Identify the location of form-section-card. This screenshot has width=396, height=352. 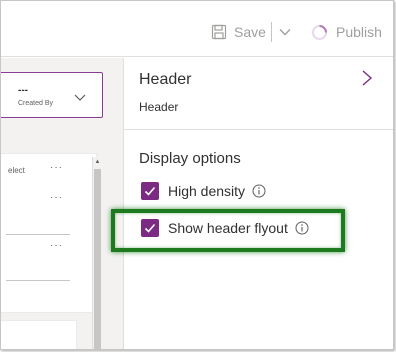
(39, 334).